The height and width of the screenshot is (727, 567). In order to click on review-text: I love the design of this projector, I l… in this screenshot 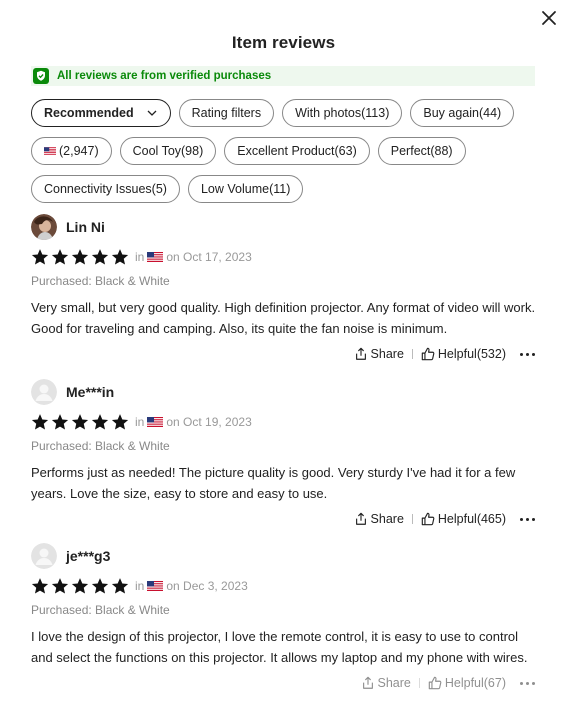, I will do `click(279, 647)`.